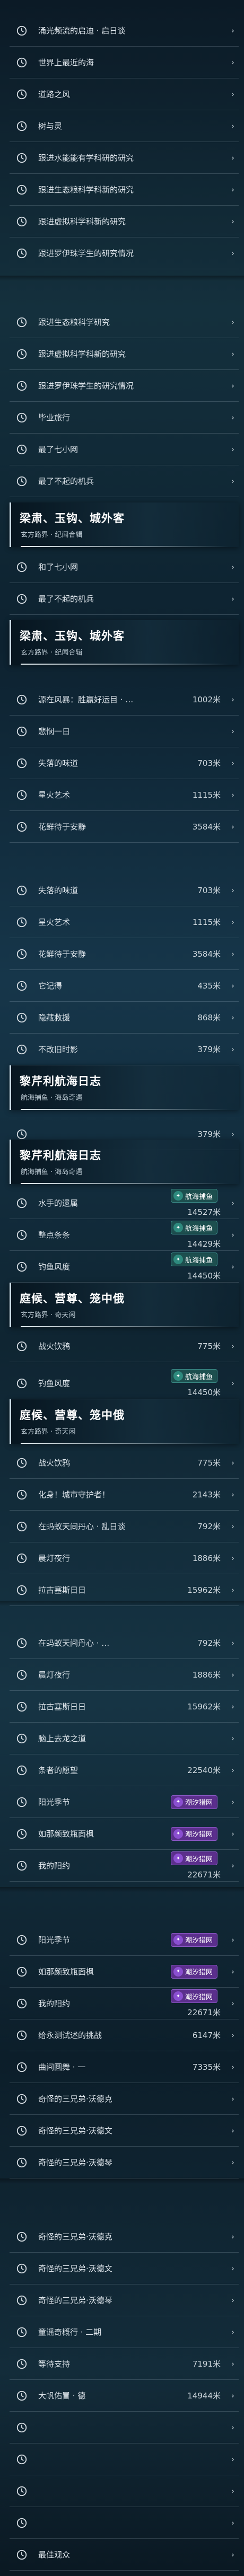 Image resolution: width=244 pixels, height=2576 pixels. Describe the element at coordinates (125, 449) in the screenshot. I see `mission-row: 最了七小网 ›` at that location.